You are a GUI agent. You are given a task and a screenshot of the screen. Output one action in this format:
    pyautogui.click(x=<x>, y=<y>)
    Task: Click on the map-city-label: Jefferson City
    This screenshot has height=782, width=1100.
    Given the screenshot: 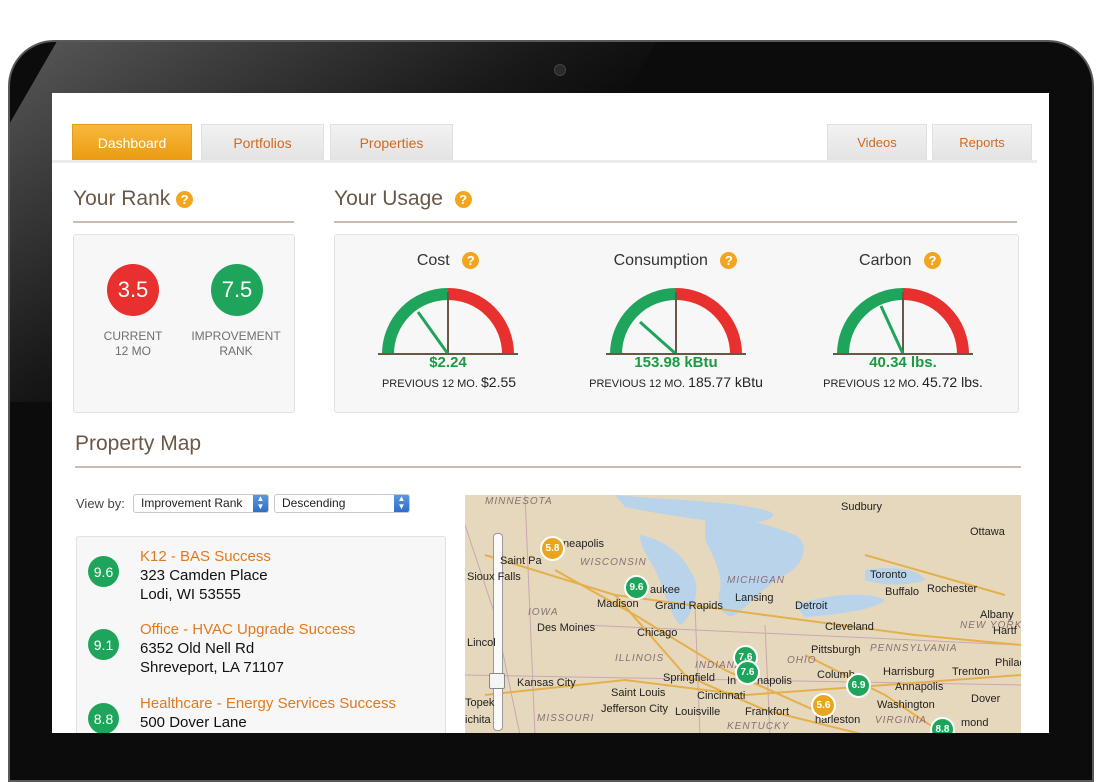 What is the action you would take?
    pyautogui.click(x=635, y=709)
    